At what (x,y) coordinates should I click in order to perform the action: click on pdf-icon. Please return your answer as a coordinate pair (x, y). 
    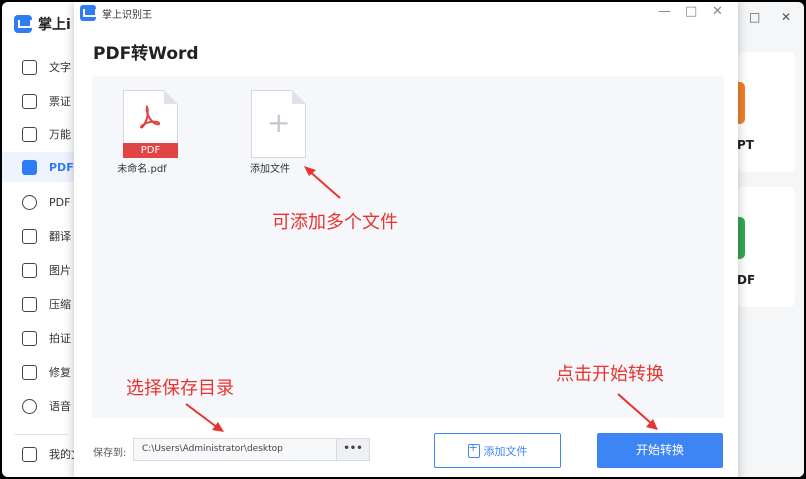
    Looking at the image, I should click on (29, 167).